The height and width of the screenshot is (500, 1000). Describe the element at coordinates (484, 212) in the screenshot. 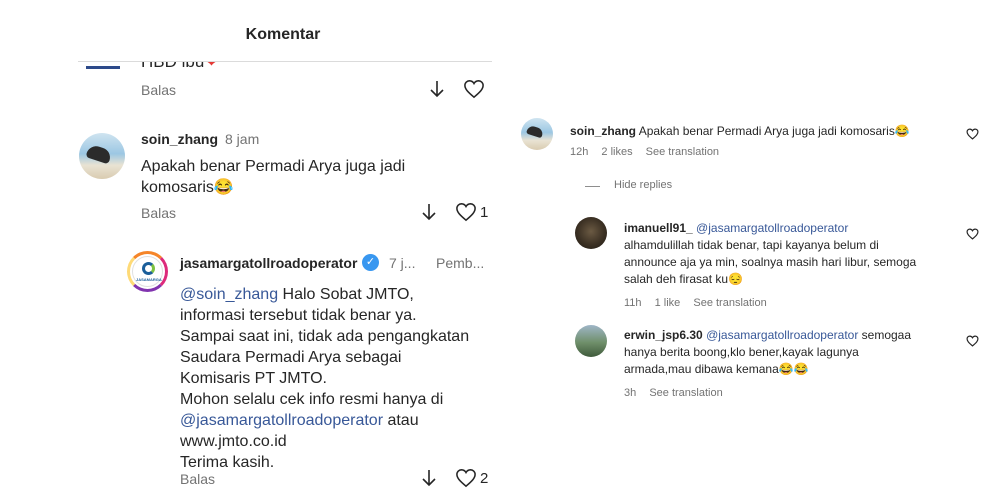

I see `comment-like-count: 1` at that location.